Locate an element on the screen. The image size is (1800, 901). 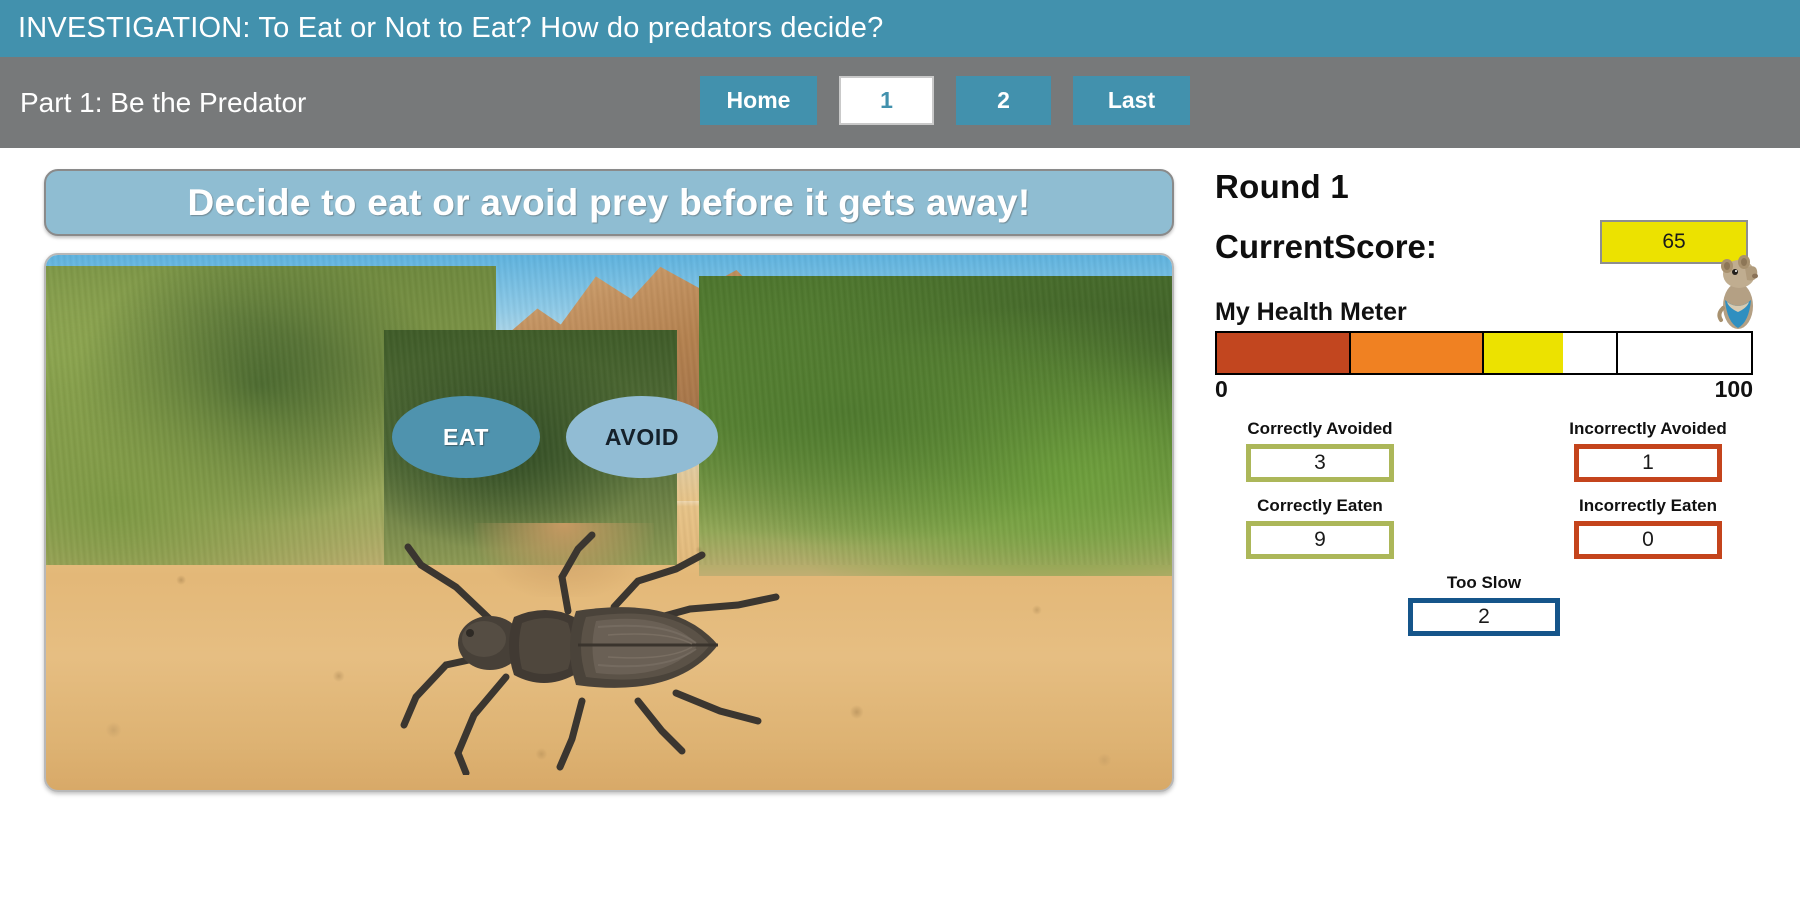
prey-beetle-icon is located at coordinates (581, 651).